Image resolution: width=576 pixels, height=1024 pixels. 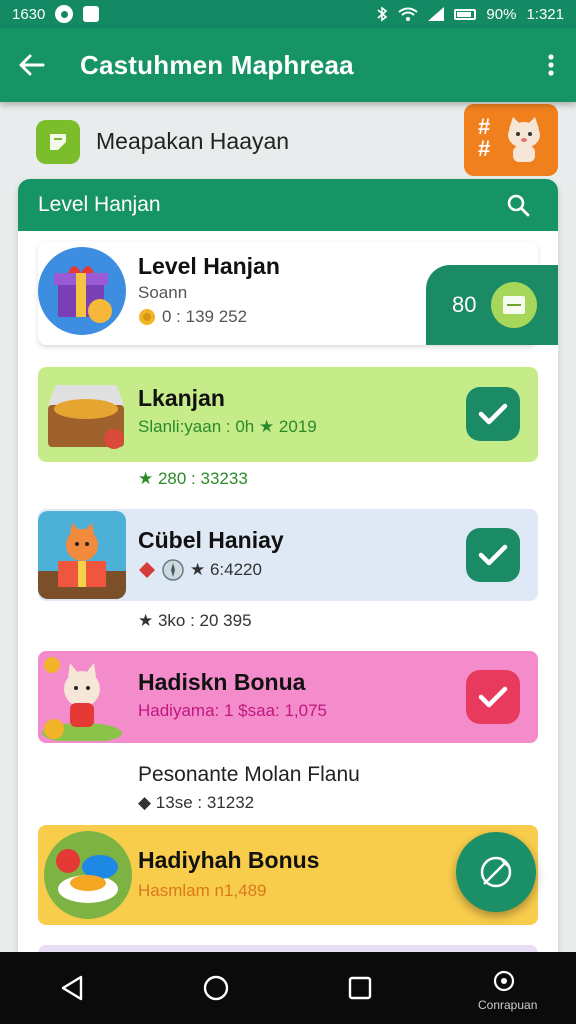 I want to click on score-badge: 80, so click(x=492, y=305).